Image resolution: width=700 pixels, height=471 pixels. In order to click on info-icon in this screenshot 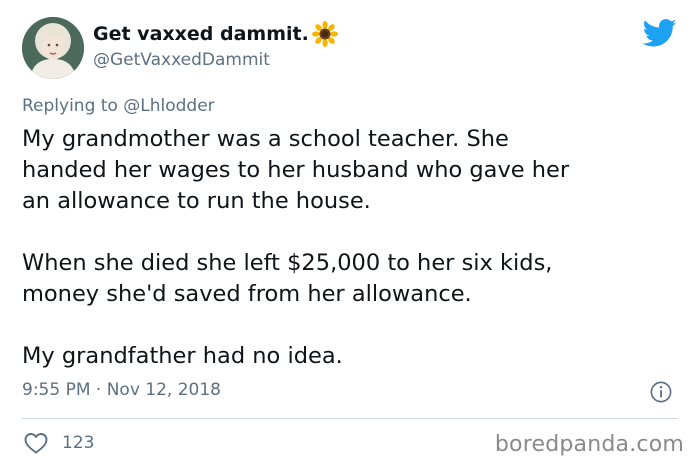, I will do `click(661, 392)`.